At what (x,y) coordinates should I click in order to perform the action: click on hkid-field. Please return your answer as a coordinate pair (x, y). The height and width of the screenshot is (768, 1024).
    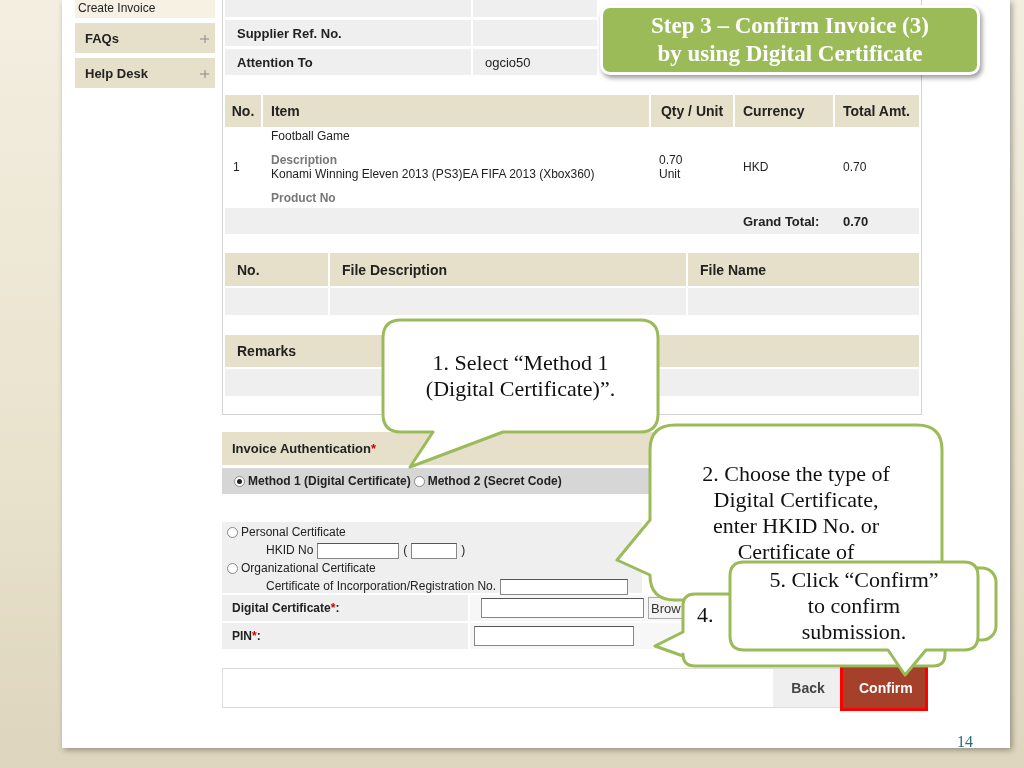
    Looking at the image, I should click on (358, 550).